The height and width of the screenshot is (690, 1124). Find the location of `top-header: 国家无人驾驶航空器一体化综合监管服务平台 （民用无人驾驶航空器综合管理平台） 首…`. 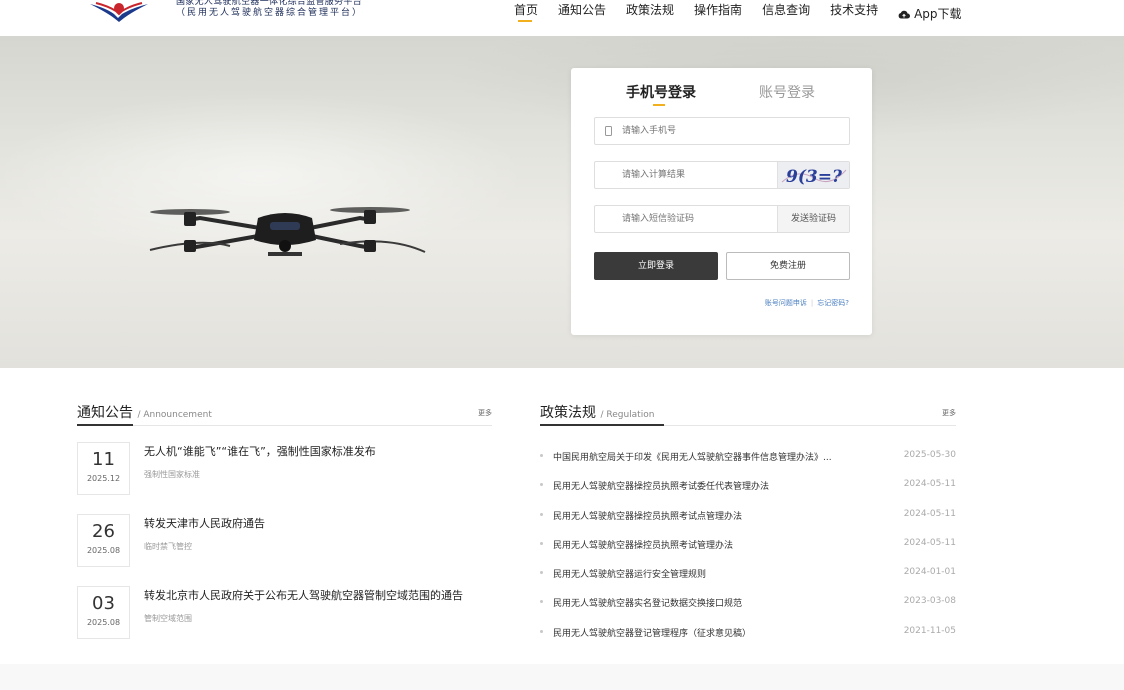

top-header: 国家无人驾驶航空器一体化综合监管服务平台 （民用无人驾驶航空器综合管理平台） 首… is located at coordinates (562, 18).